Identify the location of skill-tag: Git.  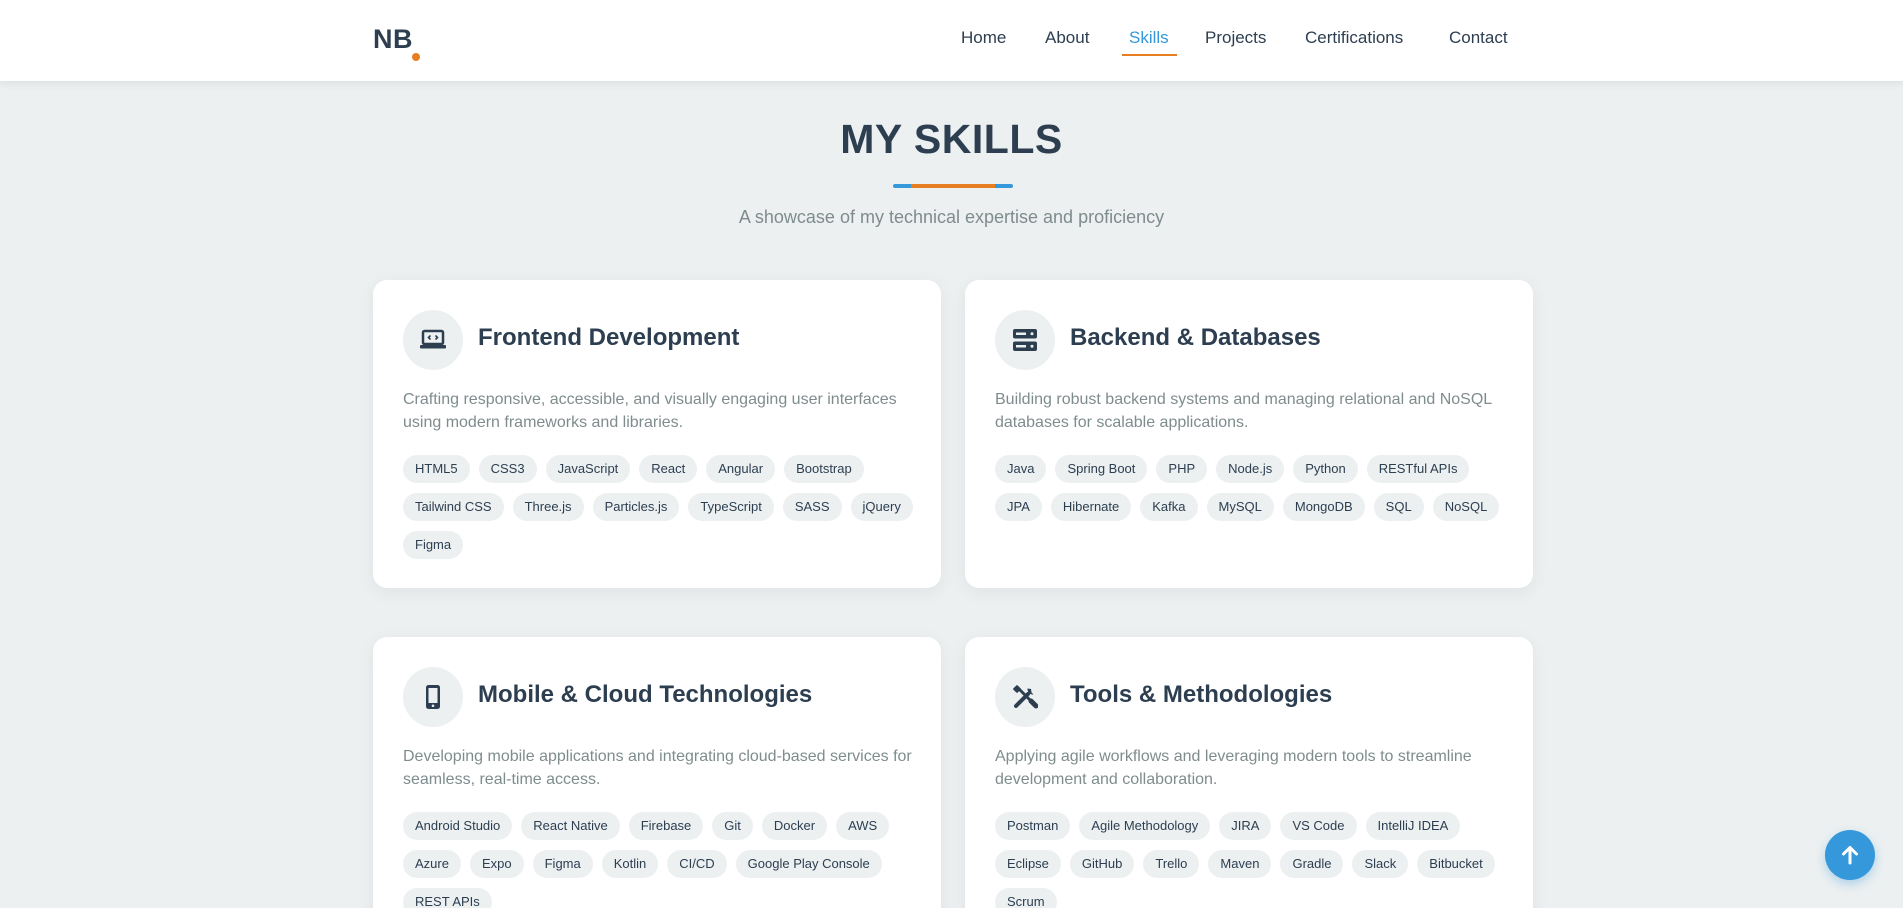
(732, 826).